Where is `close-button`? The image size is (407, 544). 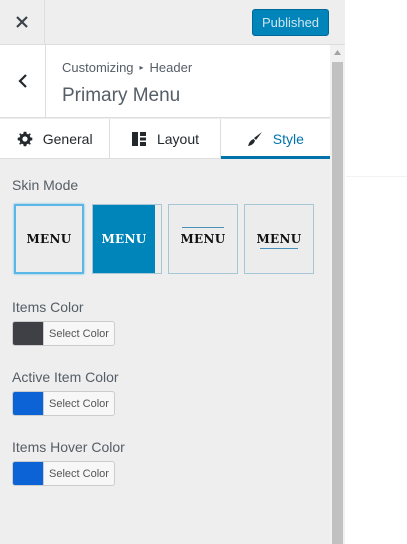
close-button is located at coordinates (22, 22).